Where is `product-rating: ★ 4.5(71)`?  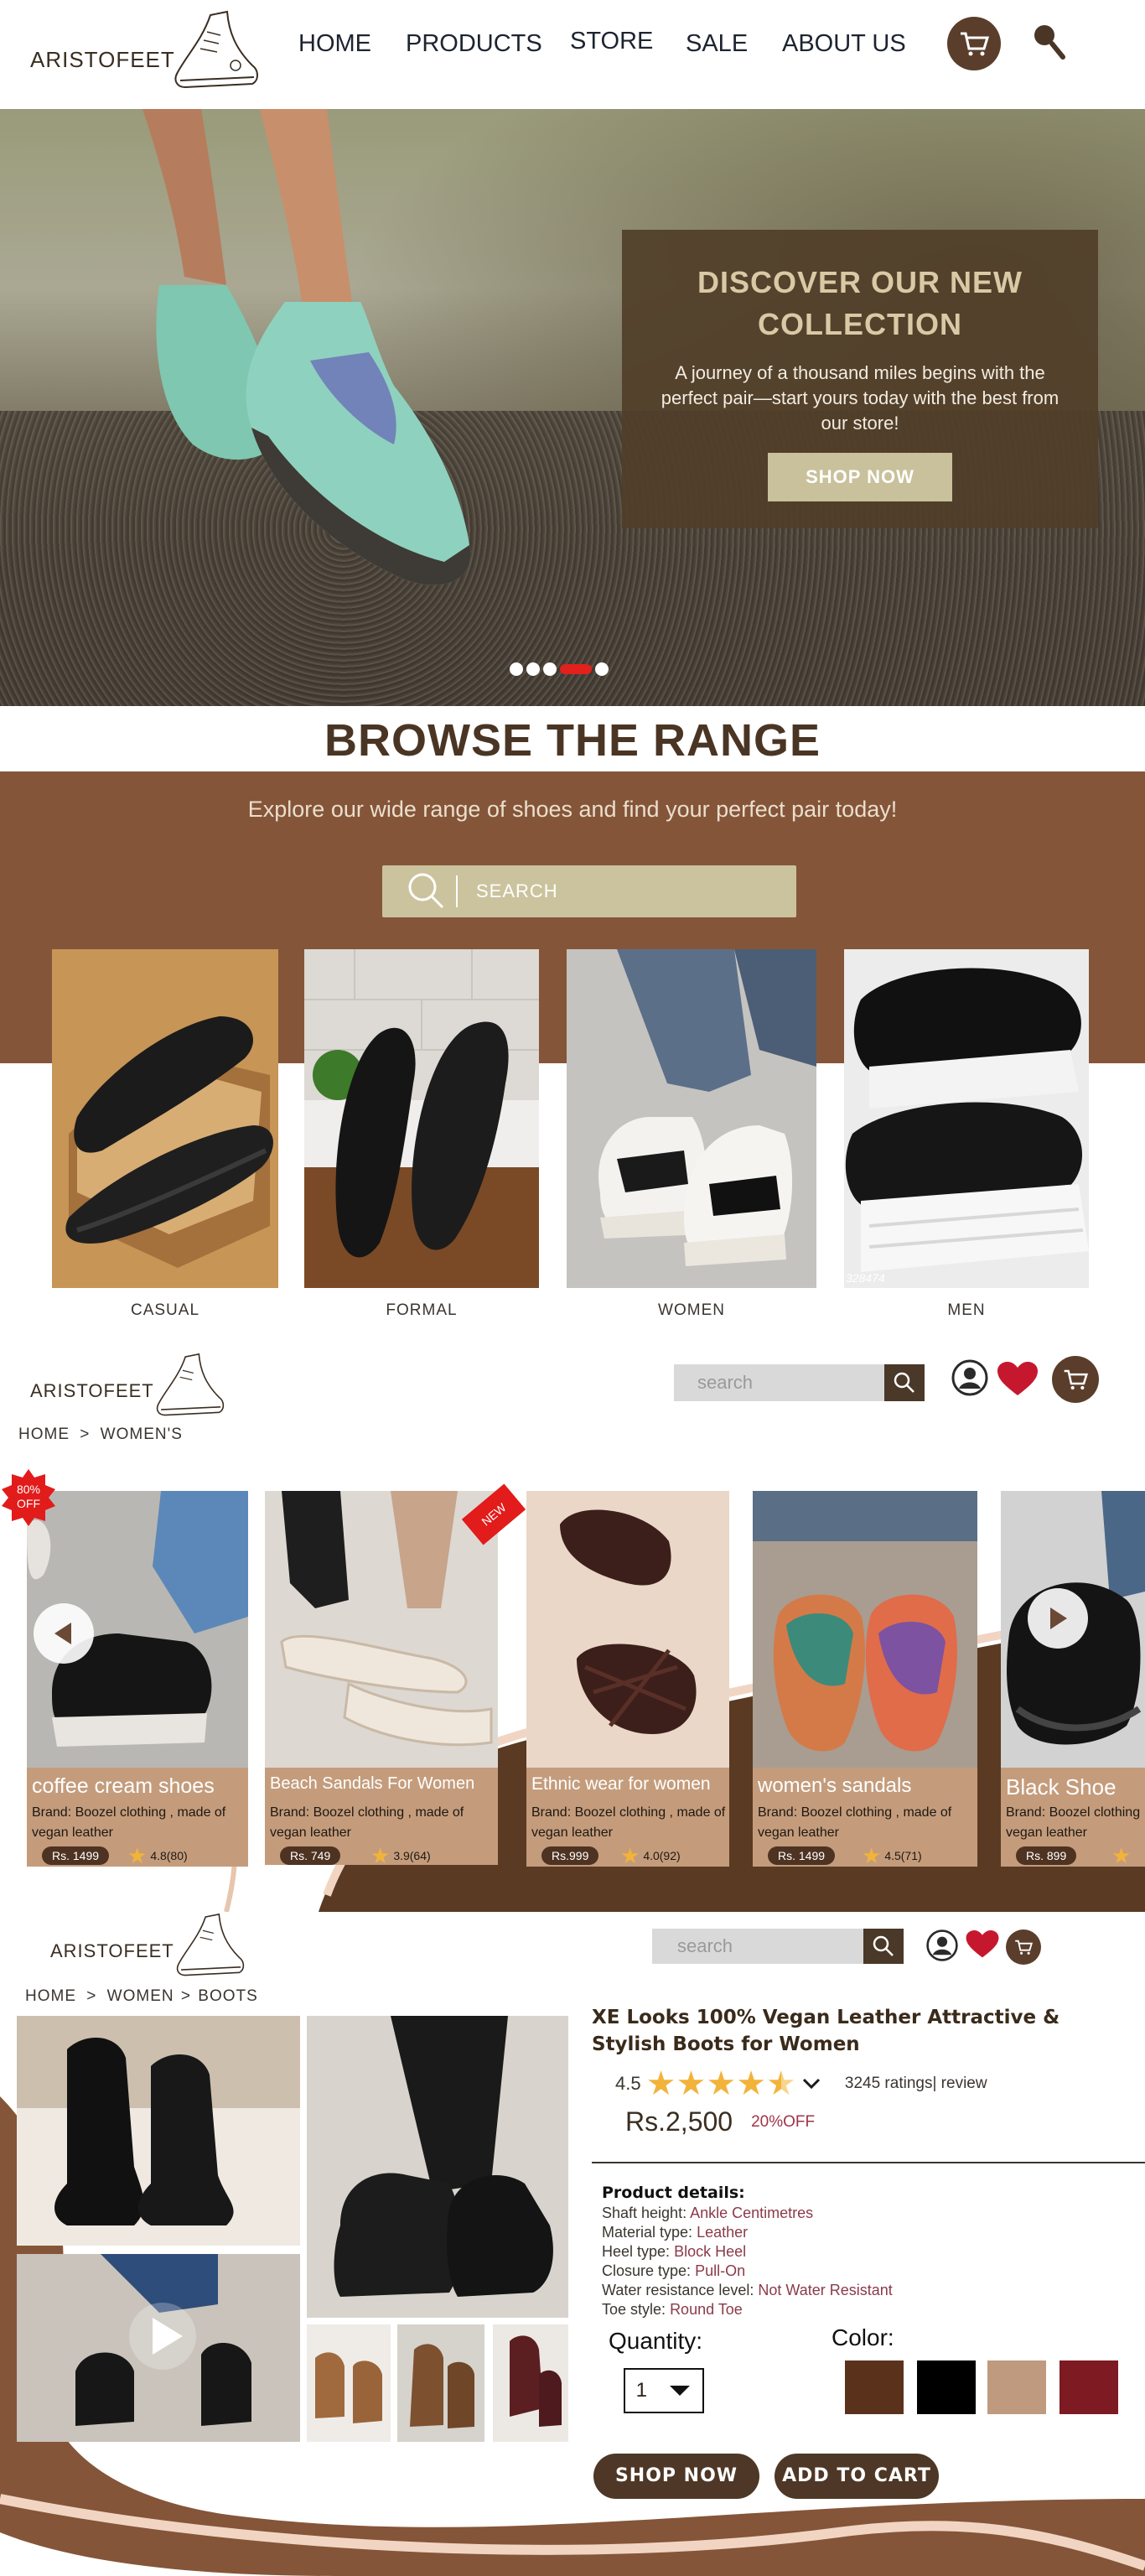 product-rating: ★ 4.5(71) is located at coordinates (892, 1856).